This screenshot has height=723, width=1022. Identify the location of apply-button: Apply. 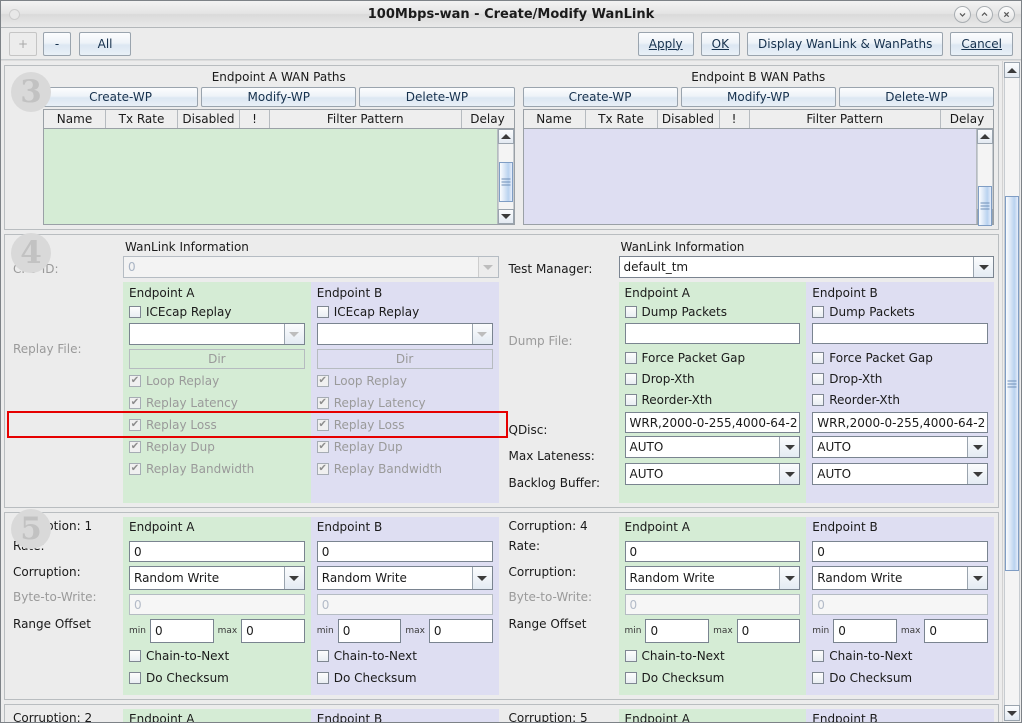
(665, 43).